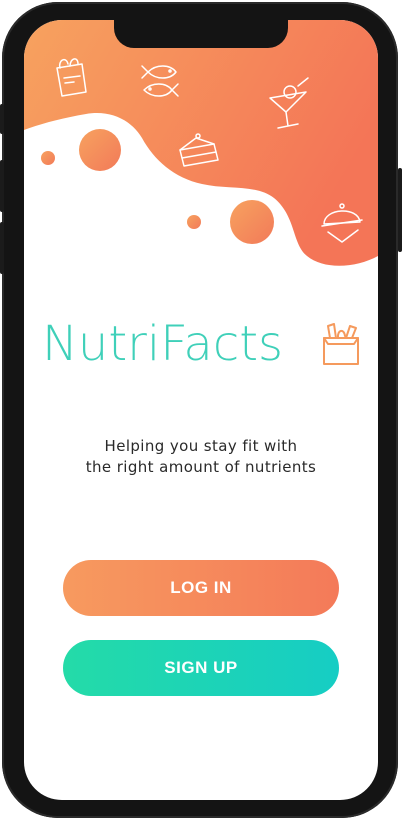  What do you see at coordinates (163, 344) in the screenshot?
I see `app-name: NutriFacts` at bounding box center [163, 344].